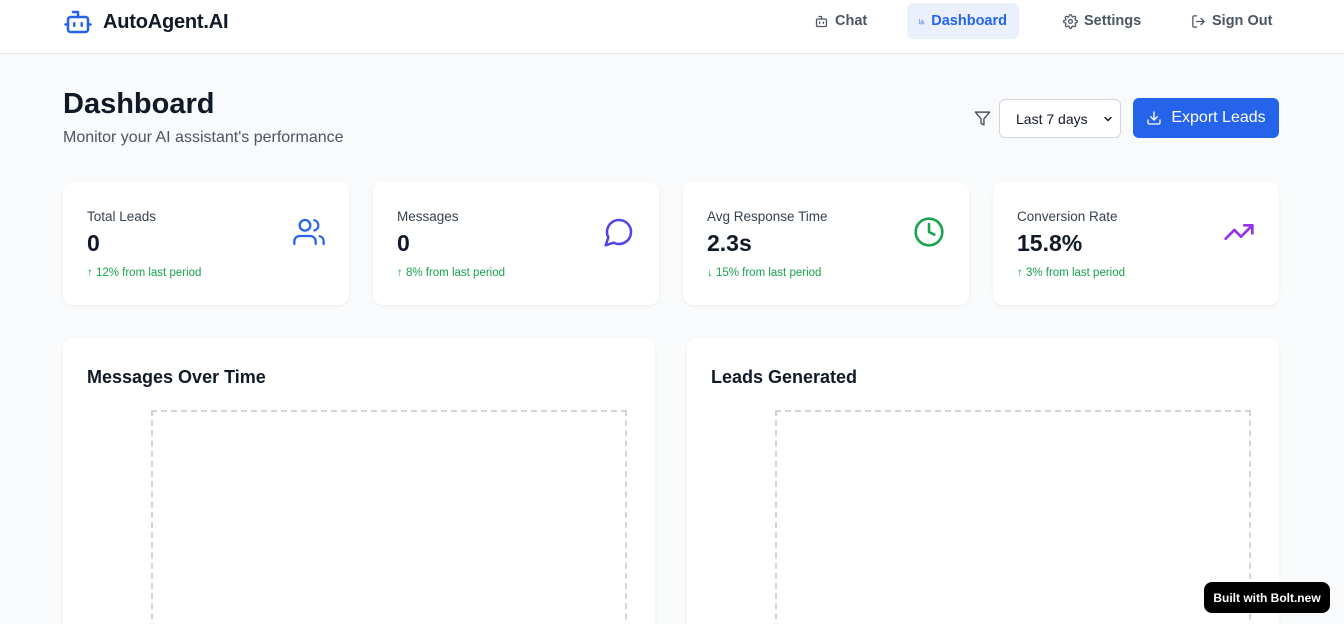 The width and height of the screenshot is (1344, 624). Describe the element at coordinates (729, 243) in the screenshot. I see `stat-value: 2.3s` at that location.